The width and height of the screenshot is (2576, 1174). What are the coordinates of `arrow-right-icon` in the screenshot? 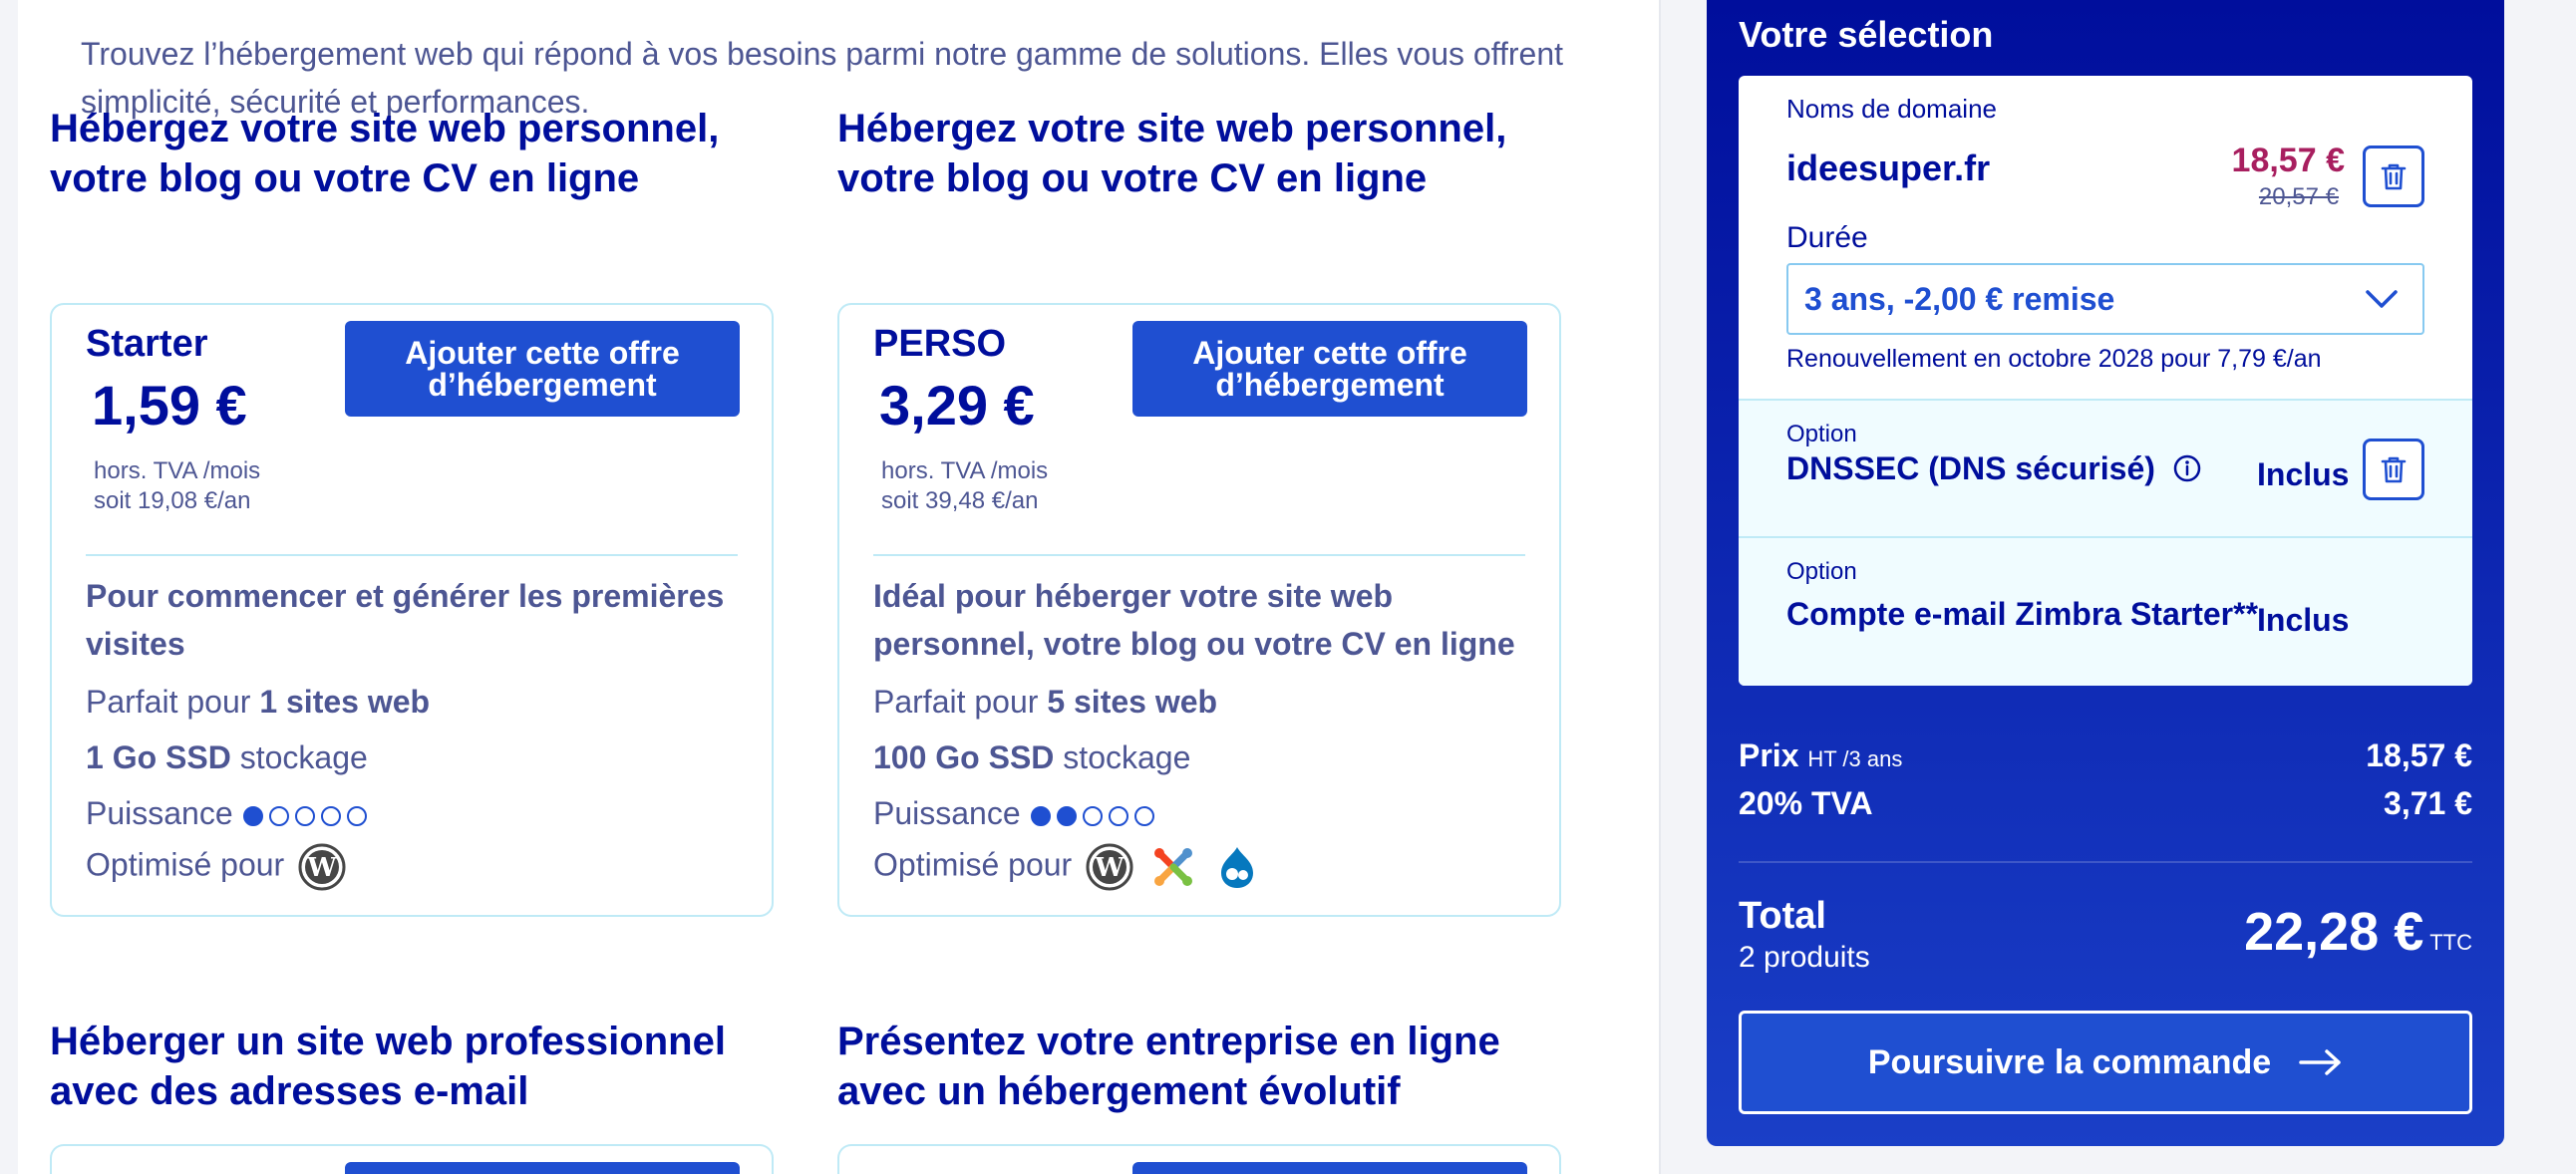 It's located at (2320, 1062).